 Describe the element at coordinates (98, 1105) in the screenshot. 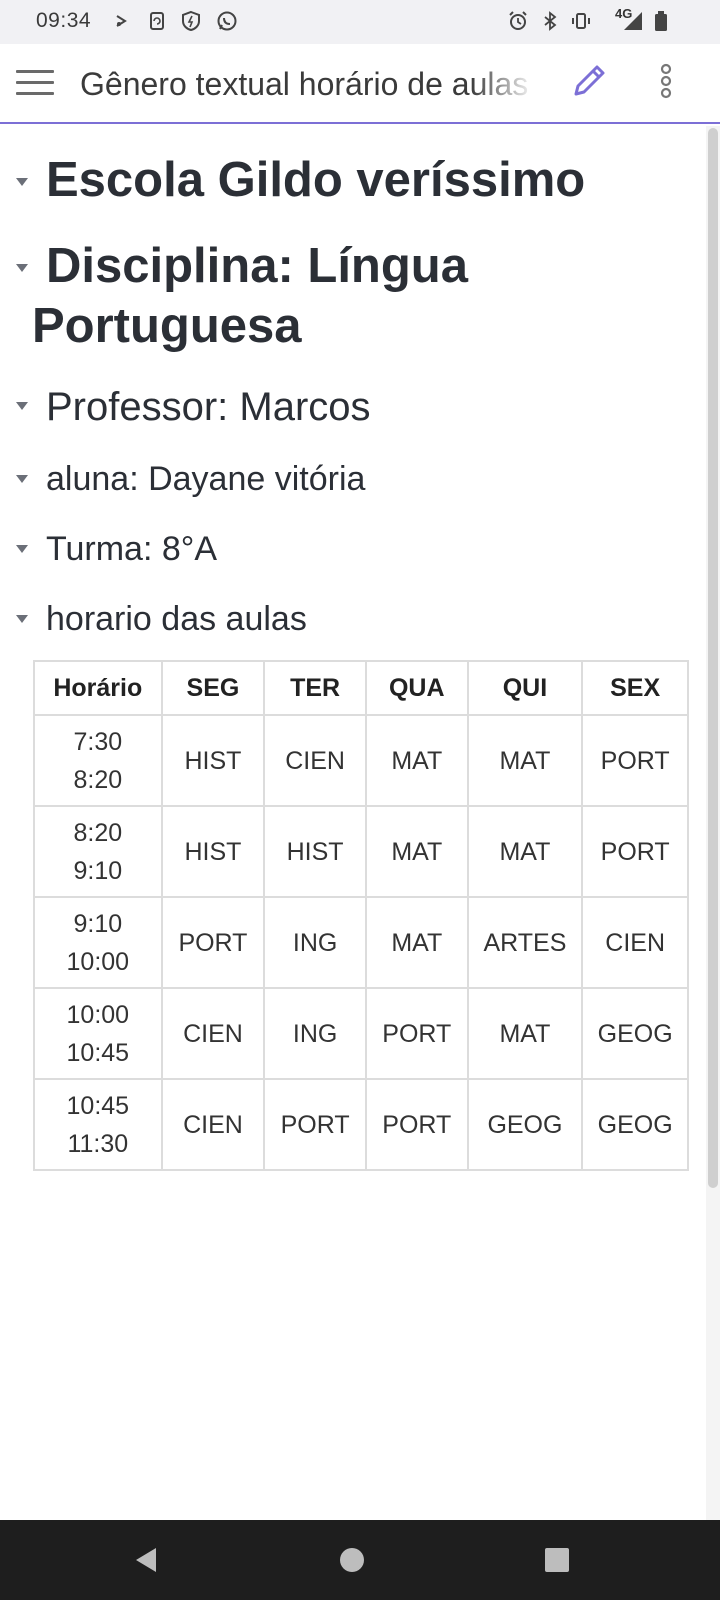

I see `time-start: 10:45` at that location.